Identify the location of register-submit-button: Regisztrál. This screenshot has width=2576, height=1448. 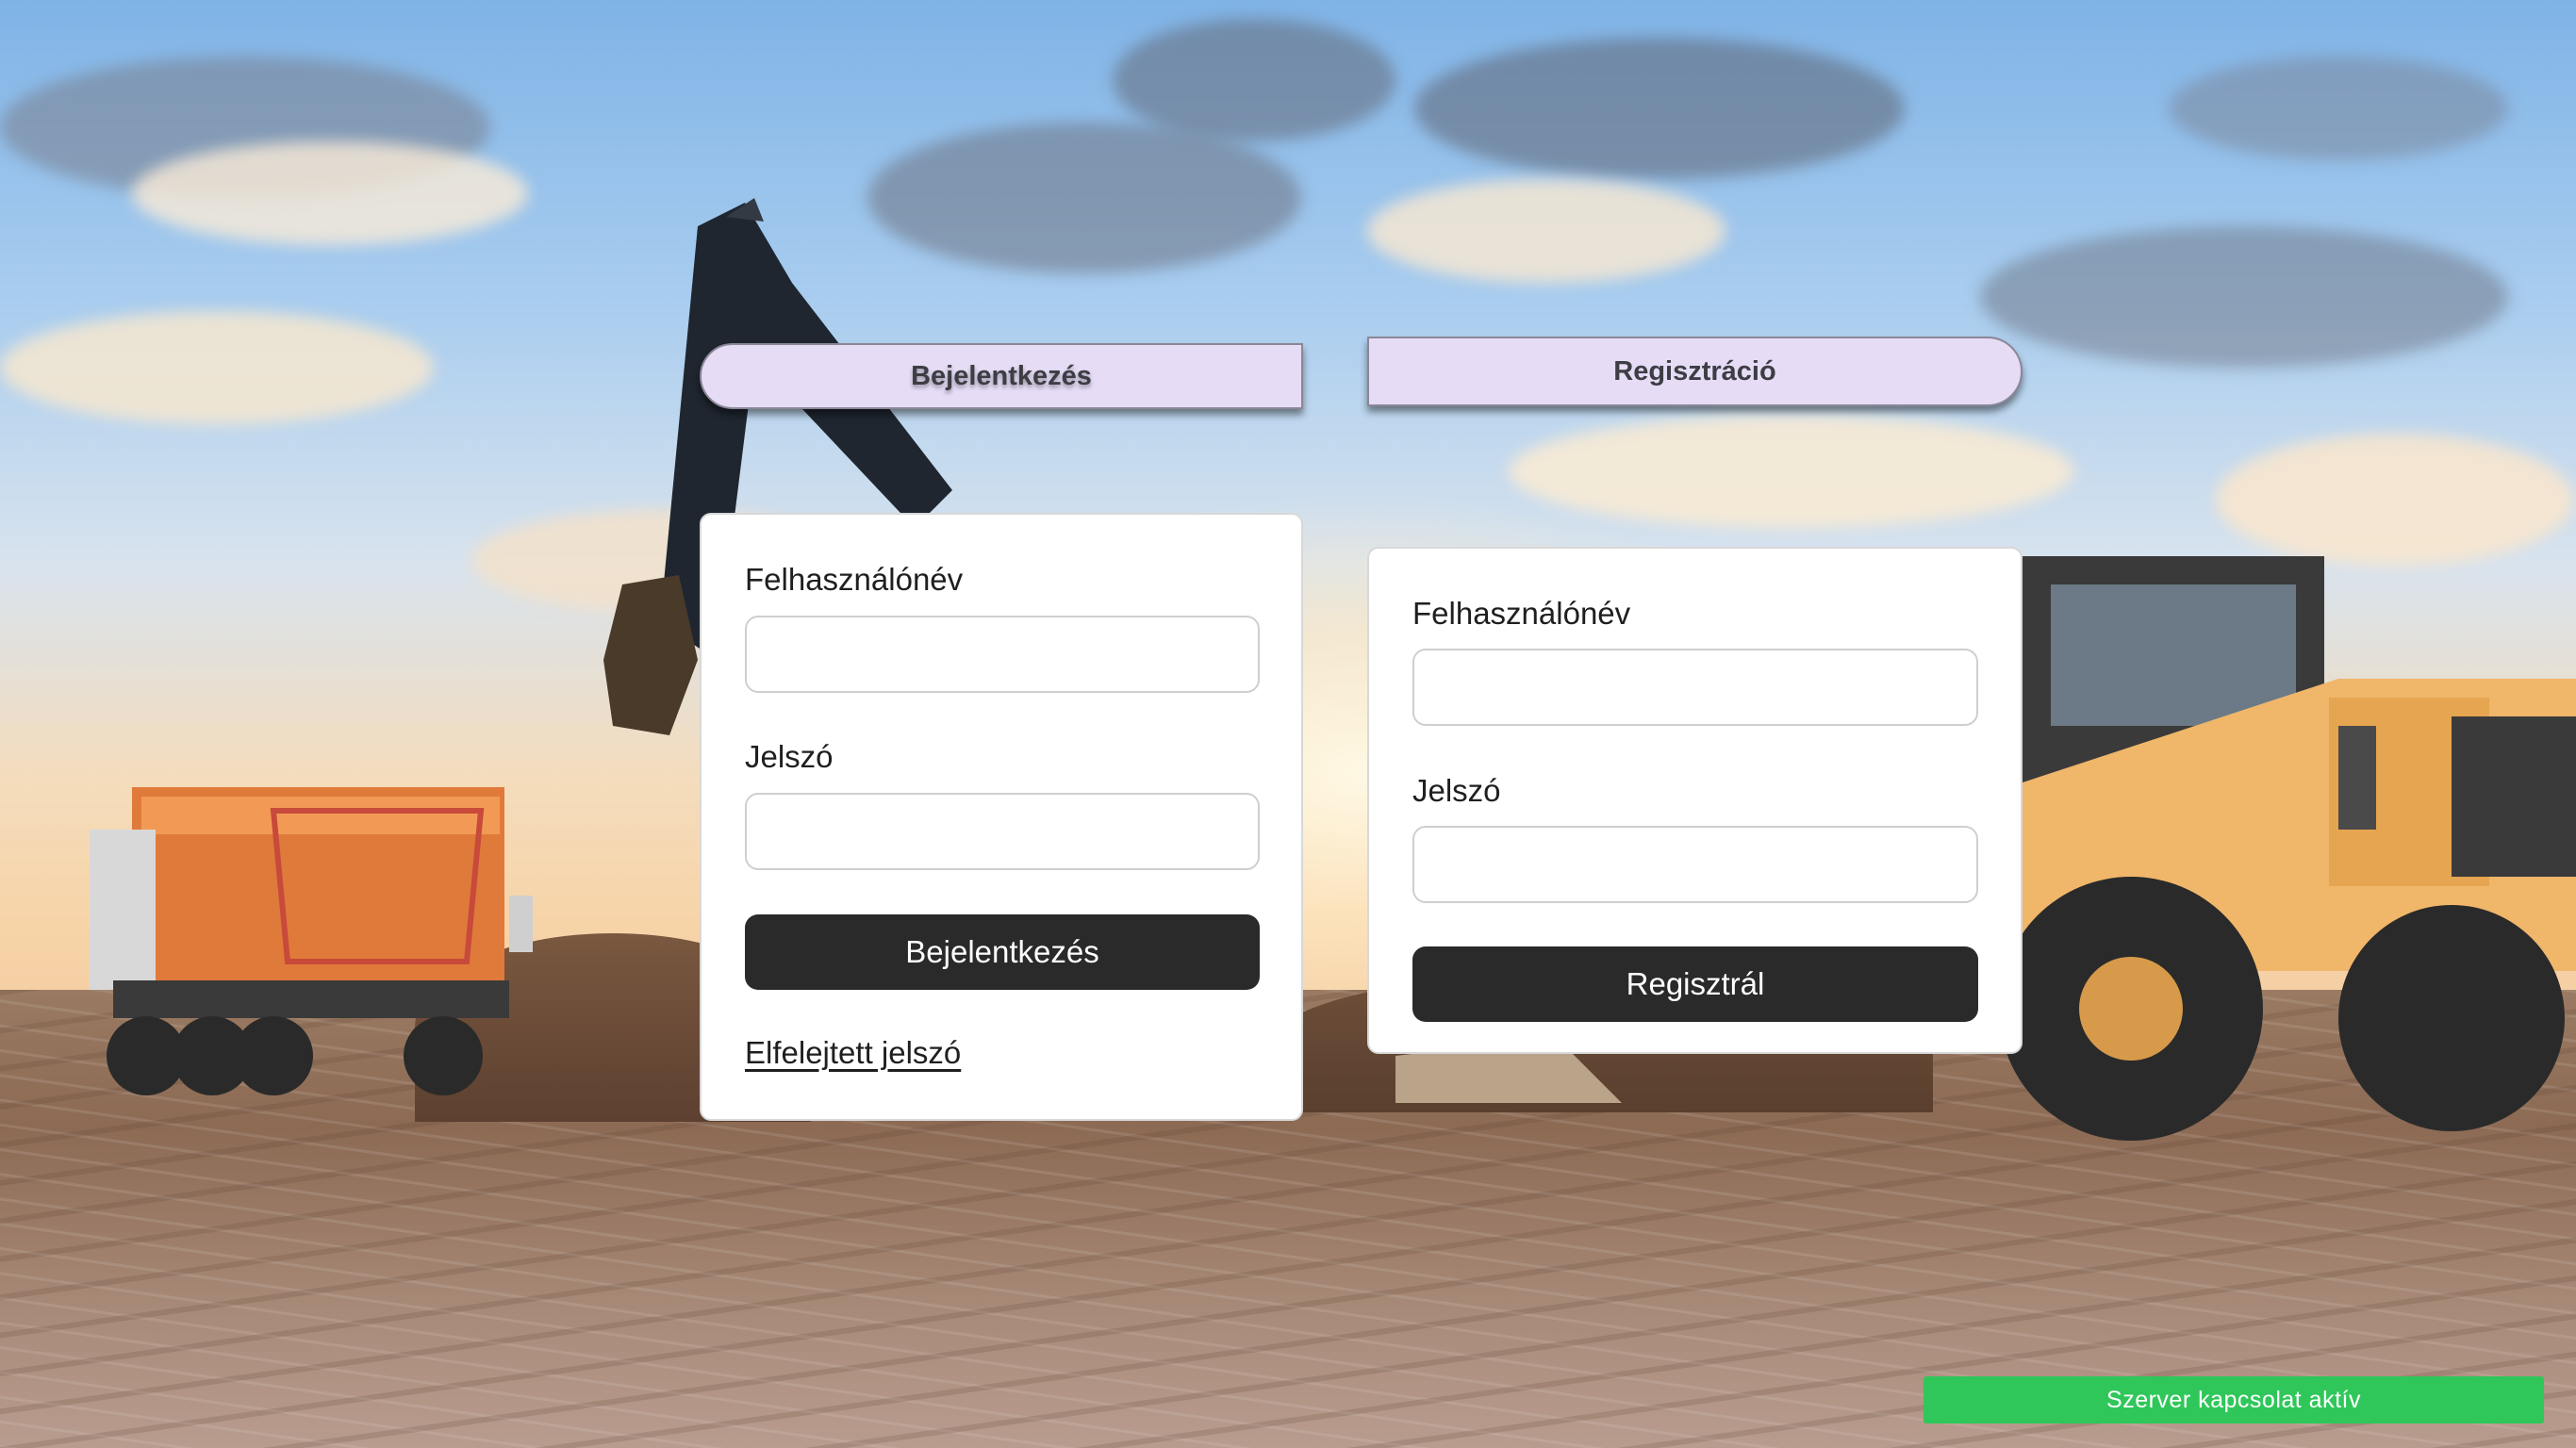
(1695, 984).